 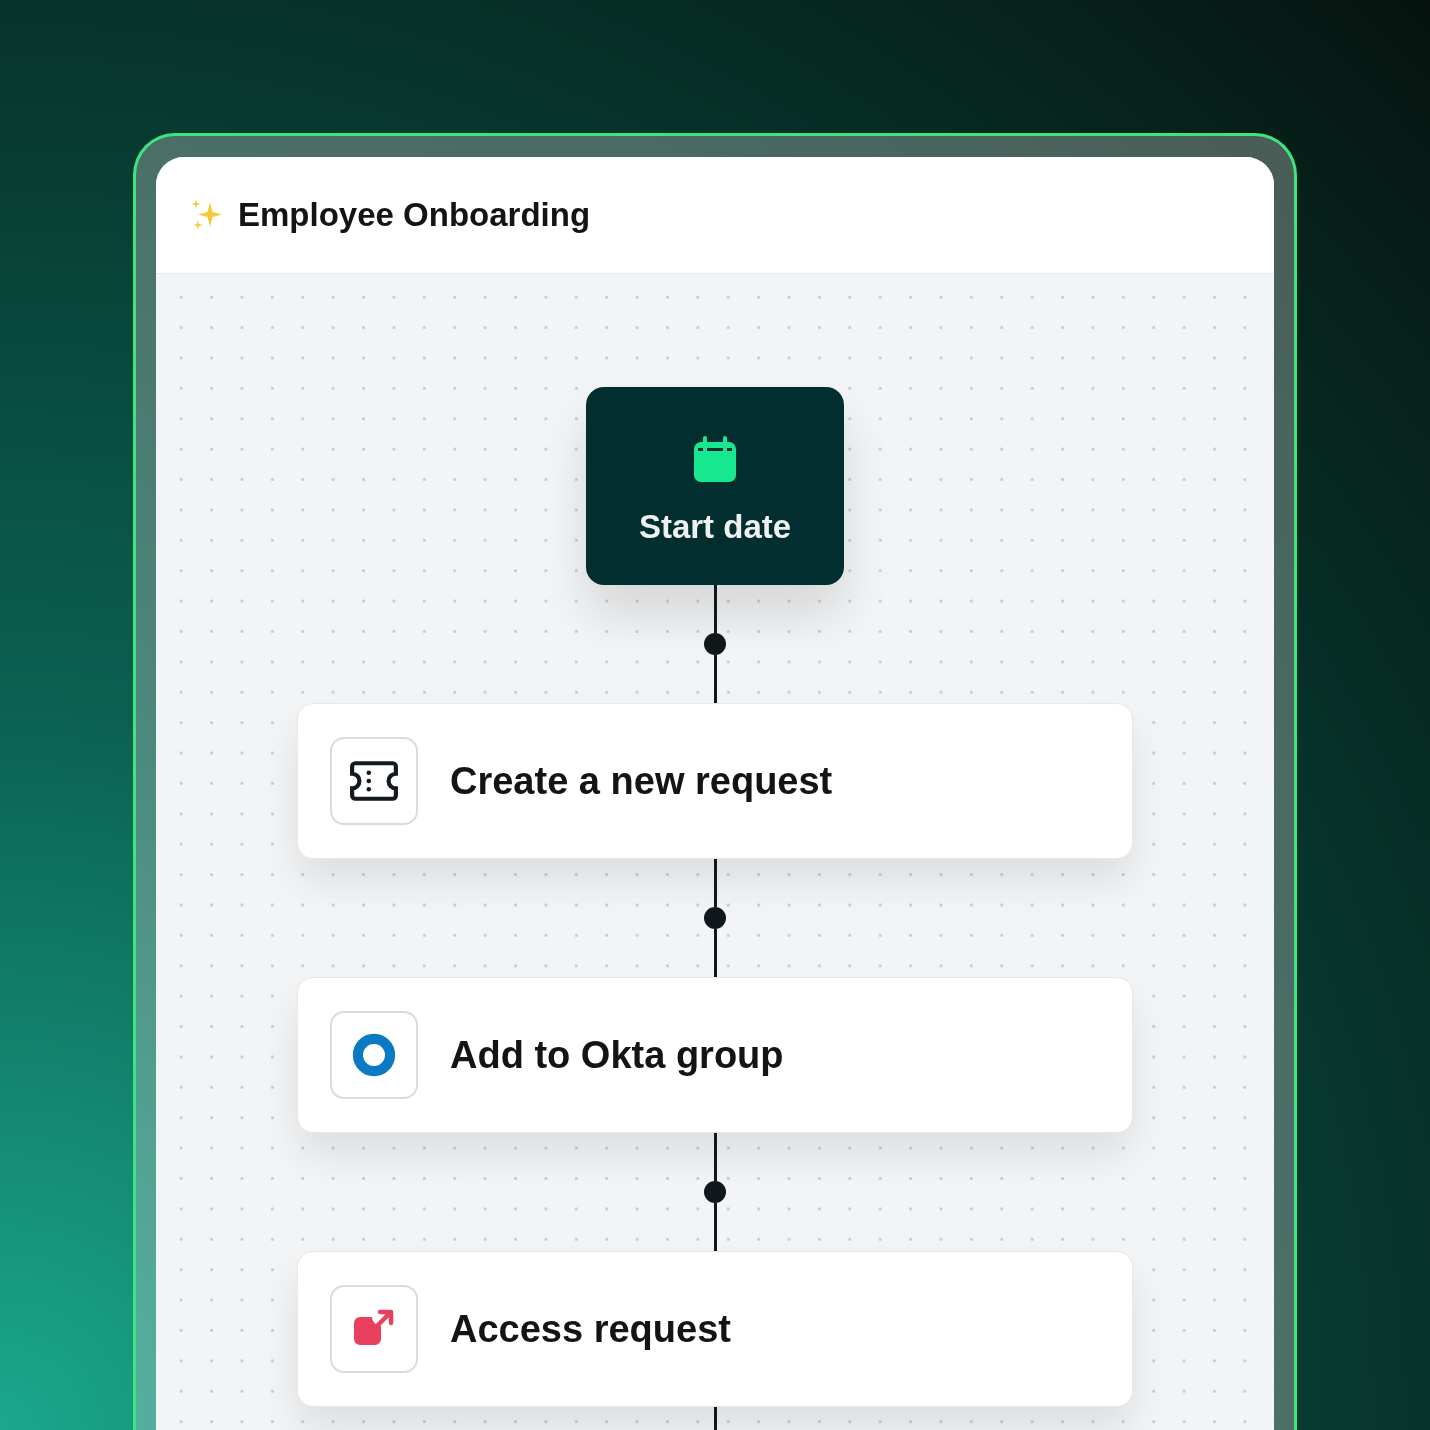 What do you see at coordinates (715, 459) in the screenshot?
I see `calendar-icon` at bounding box center [715, 459].